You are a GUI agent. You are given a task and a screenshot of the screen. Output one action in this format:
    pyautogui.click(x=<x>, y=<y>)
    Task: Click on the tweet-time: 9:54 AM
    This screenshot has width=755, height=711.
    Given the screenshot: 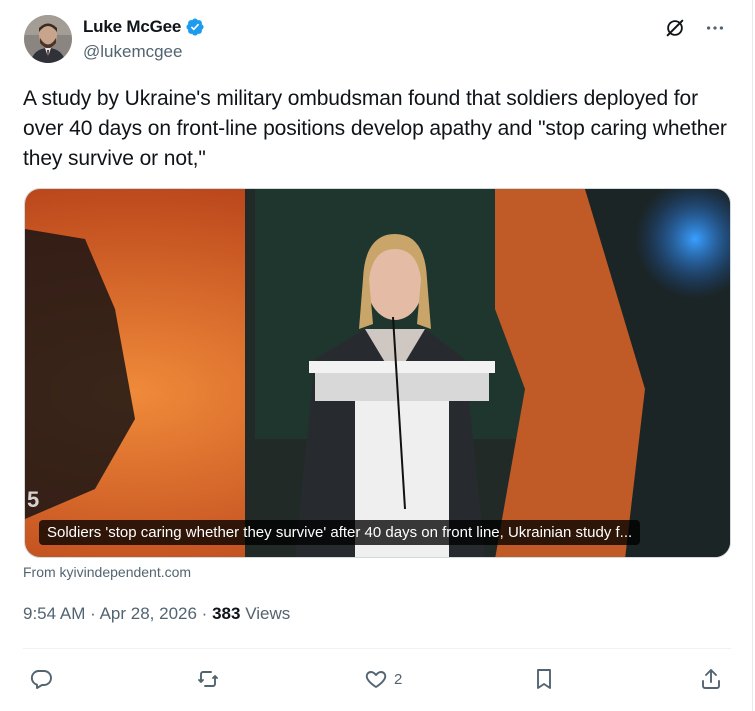 What is the action you would take?
    pyautogui.click(x=54, y=613)
    